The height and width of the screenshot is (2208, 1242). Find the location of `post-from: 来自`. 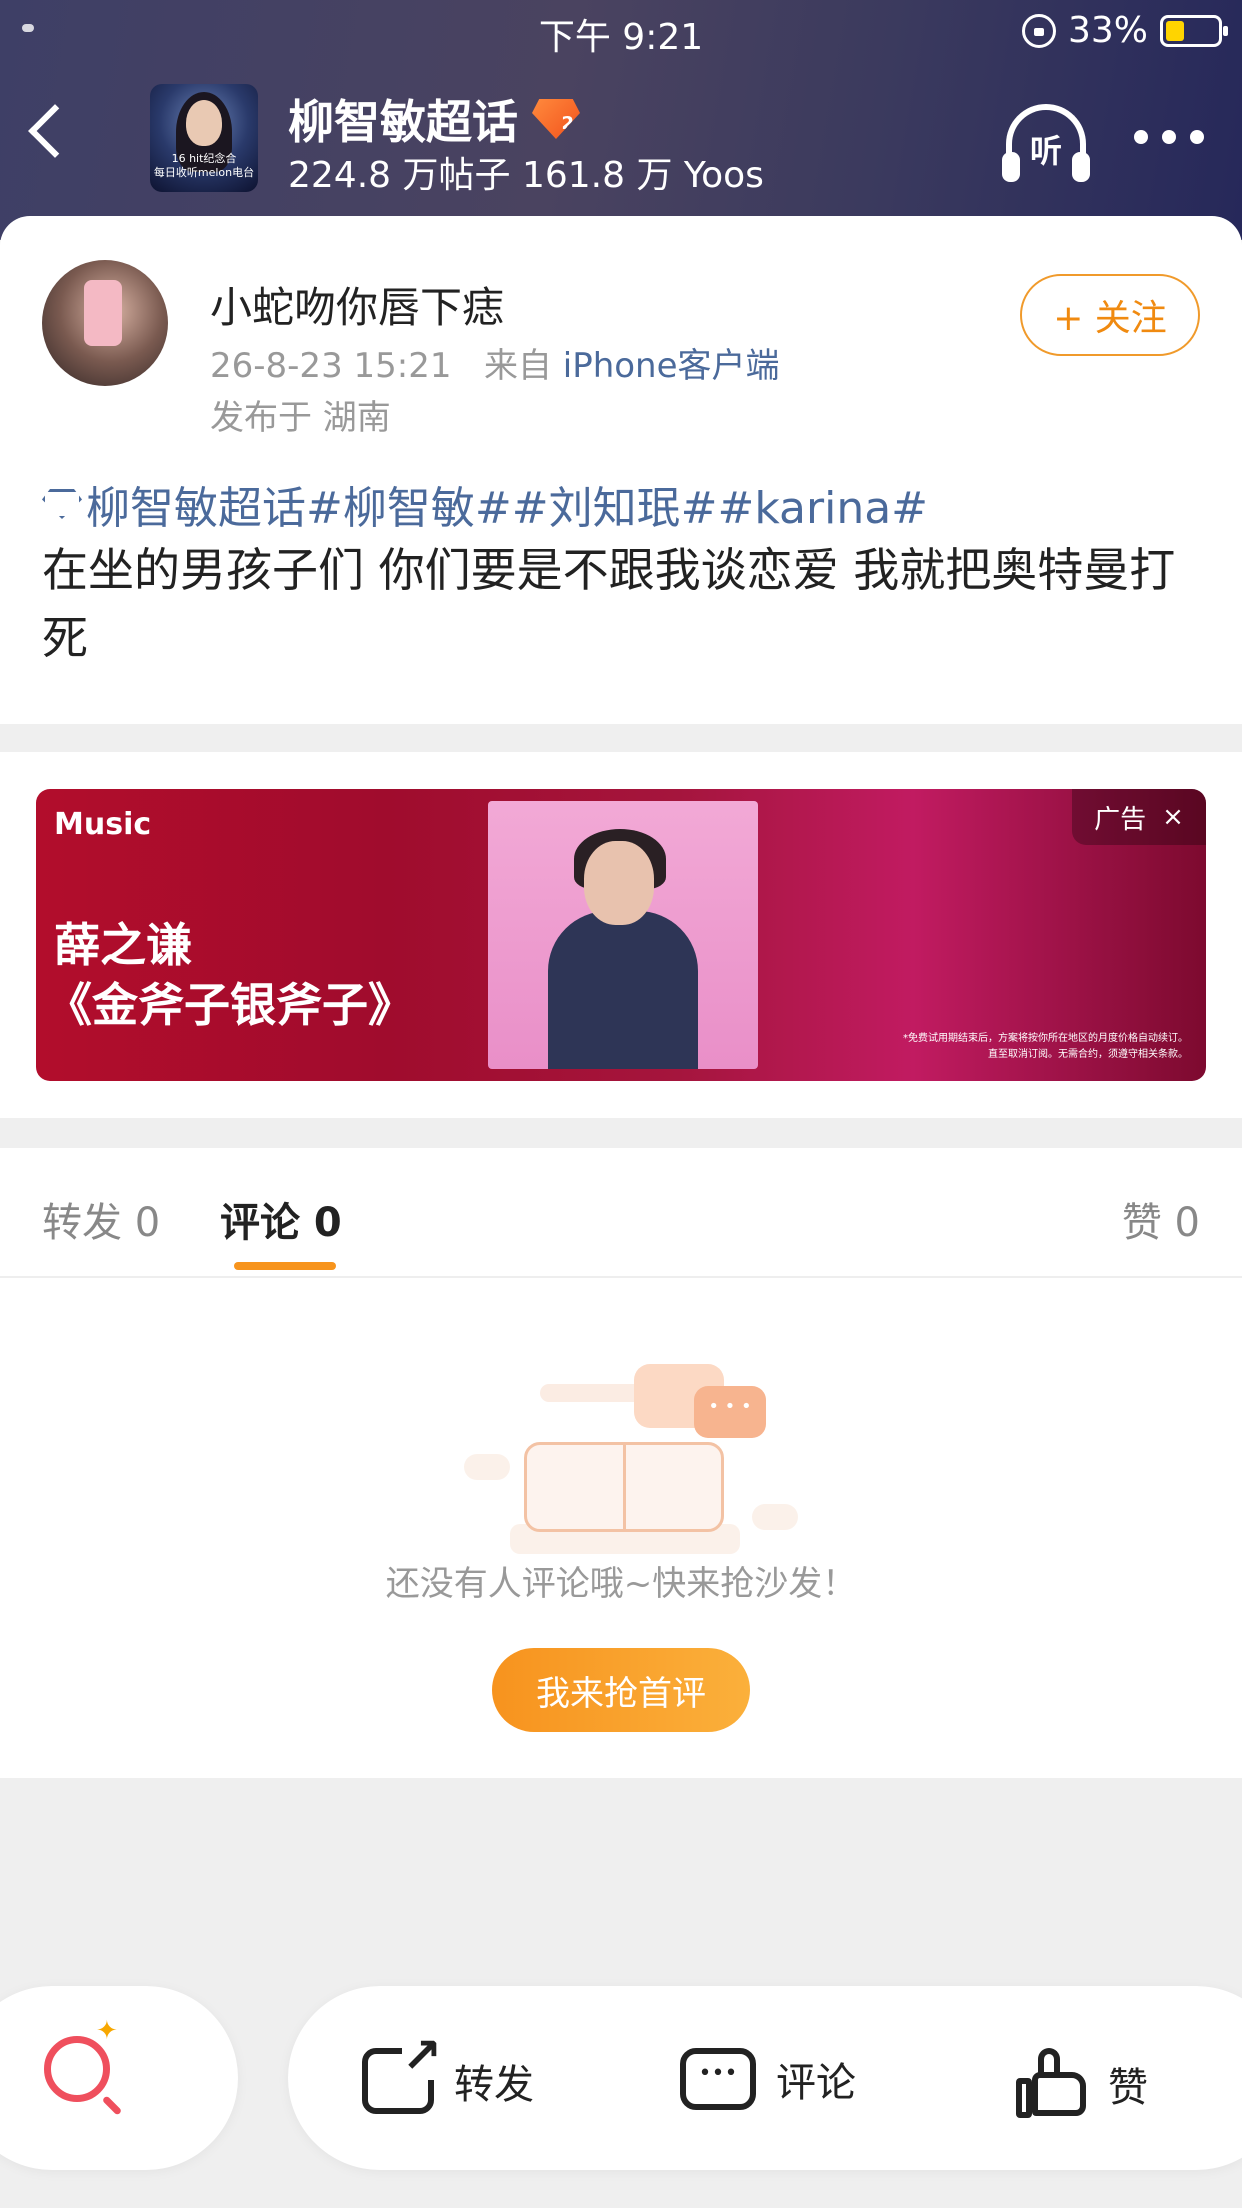

post-from: 来自 is located at coordinates (517, 366).